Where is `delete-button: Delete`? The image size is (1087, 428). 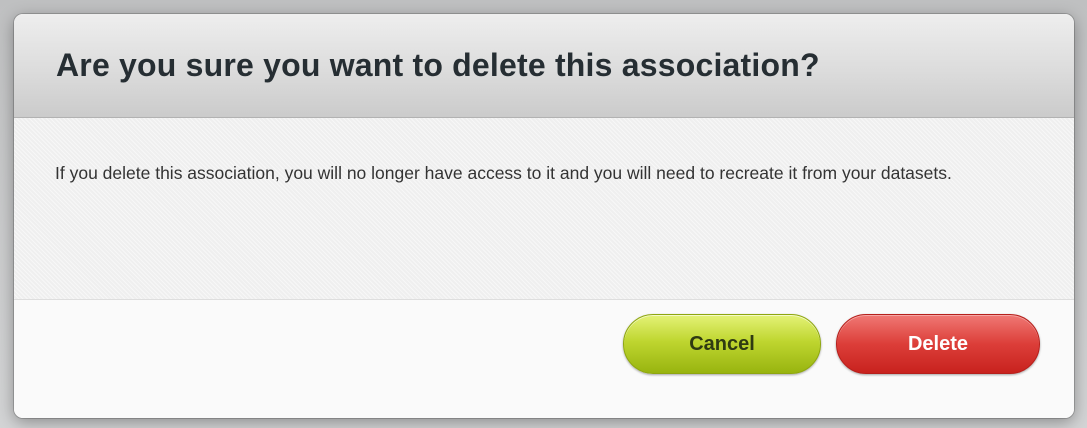
delete-button: Delete is located at coordinates (938, 344).